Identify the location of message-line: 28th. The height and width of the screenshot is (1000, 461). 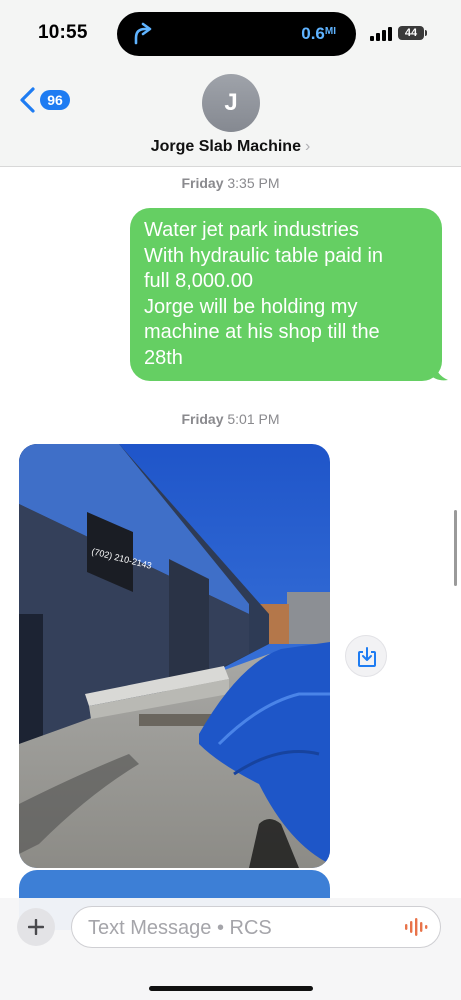
(163, 357).